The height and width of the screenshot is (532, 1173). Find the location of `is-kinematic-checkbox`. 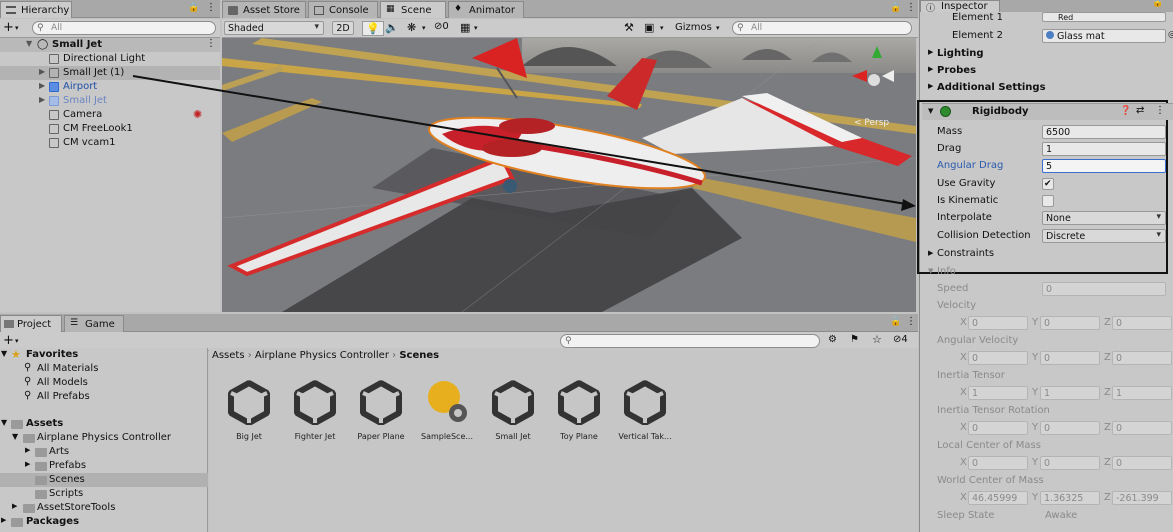

is-kinematic-checkbox is located at coordinates (1048, 201).